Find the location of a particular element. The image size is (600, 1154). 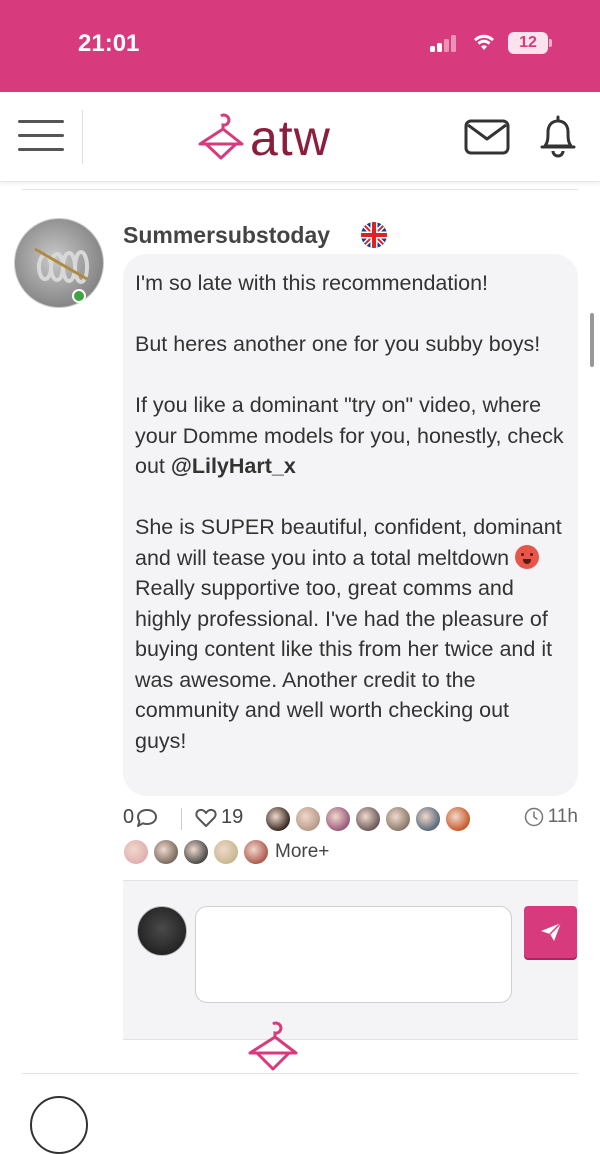

uk-flag-icon is located at coordinates (374, 235).